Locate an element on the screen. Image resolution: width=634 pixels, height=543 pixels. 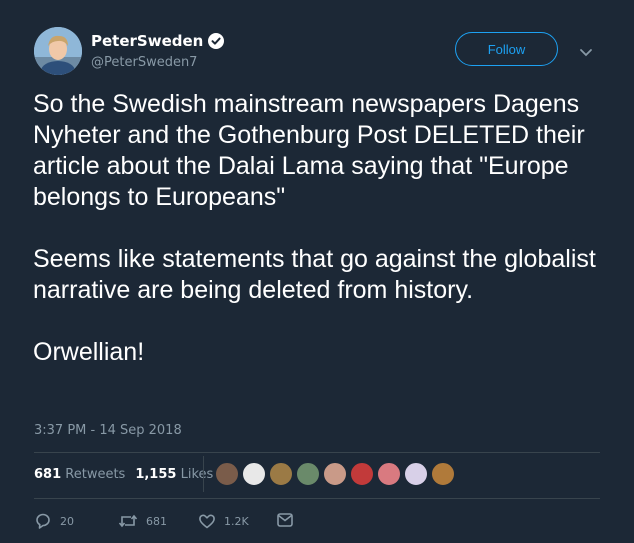
retweet-icon is located at coordinates (128, 521).